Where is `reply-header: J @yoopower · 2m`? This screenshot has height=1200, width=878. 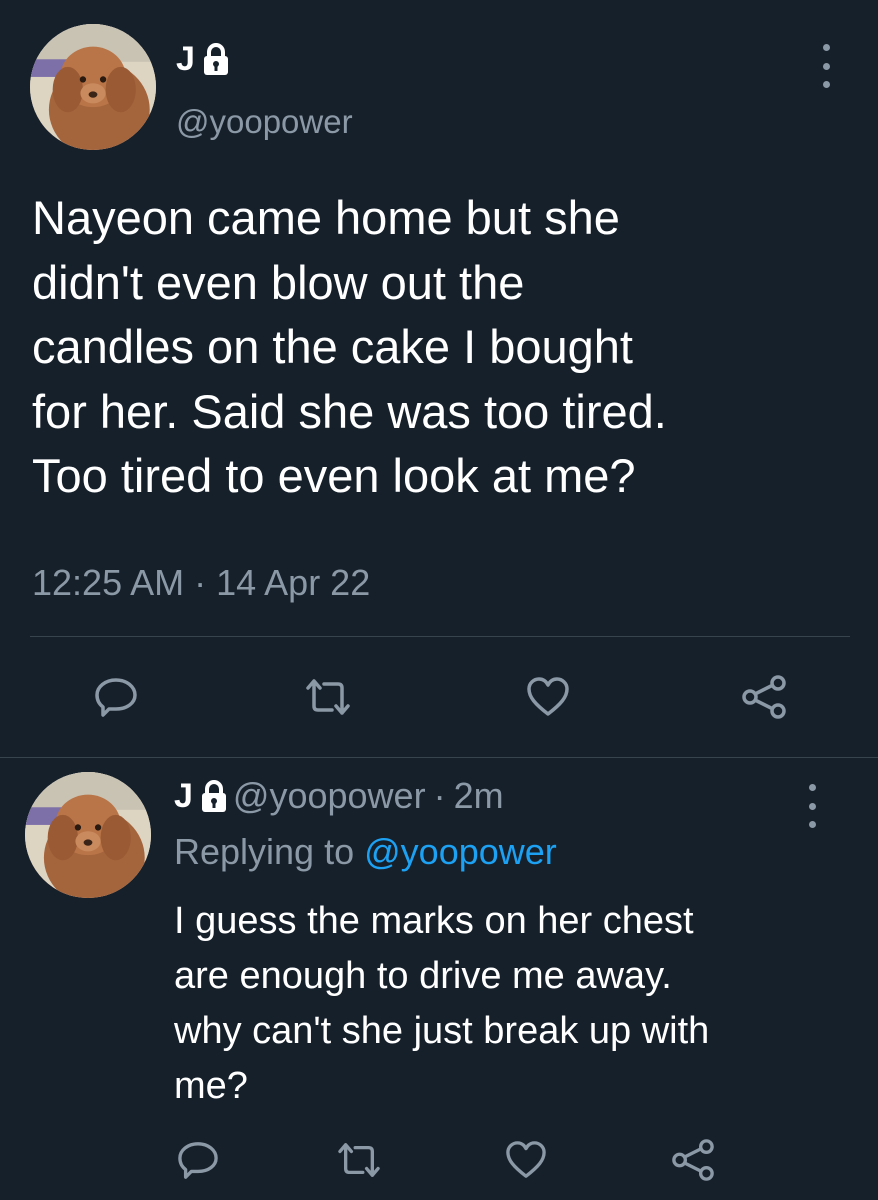
reply-header: J @yoopower · 2m is located at coordinates (339, 796).